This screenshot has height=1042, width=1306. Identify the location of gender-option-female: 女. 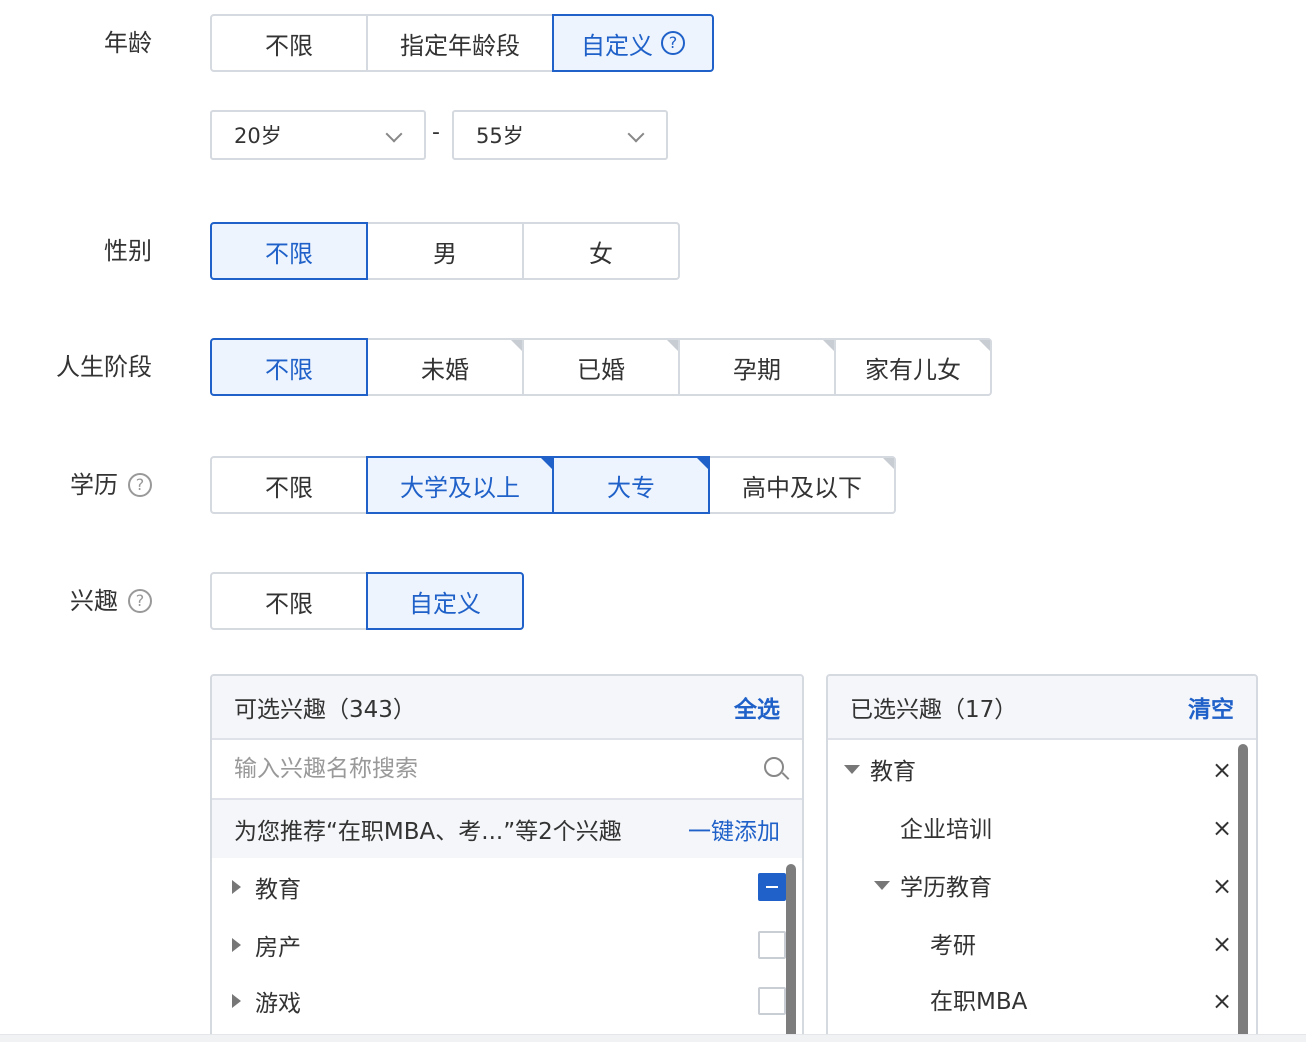
(601, 251).